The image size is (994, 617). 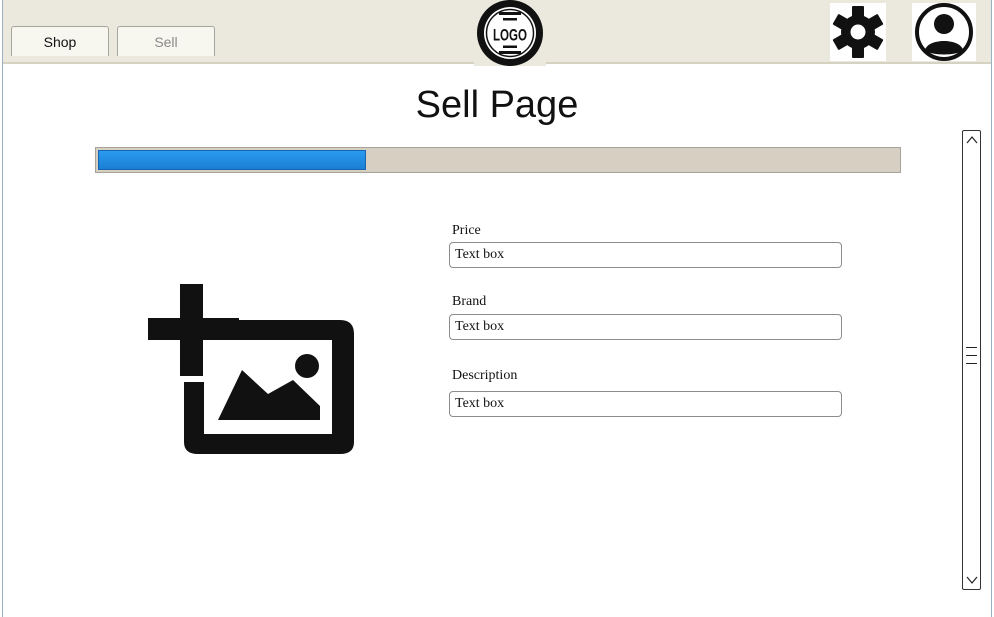 What do you see at coordinates (510, 35) in the screenshot?
I see `logo-text: LOGO` at bounding box center [510, 35].